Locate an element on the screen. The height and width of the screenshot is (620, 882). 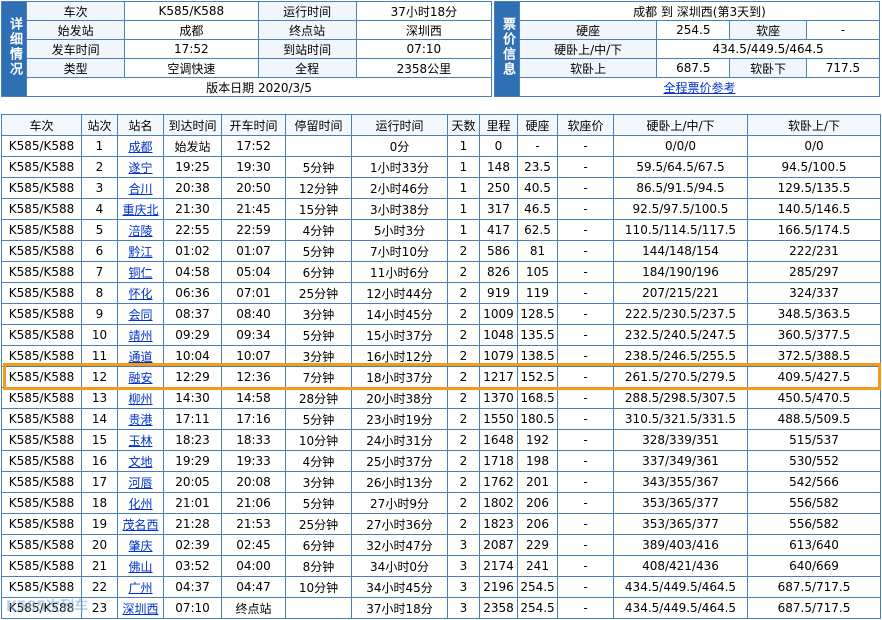
table-cell: 25分钟 is located at coordinates (318, 524).